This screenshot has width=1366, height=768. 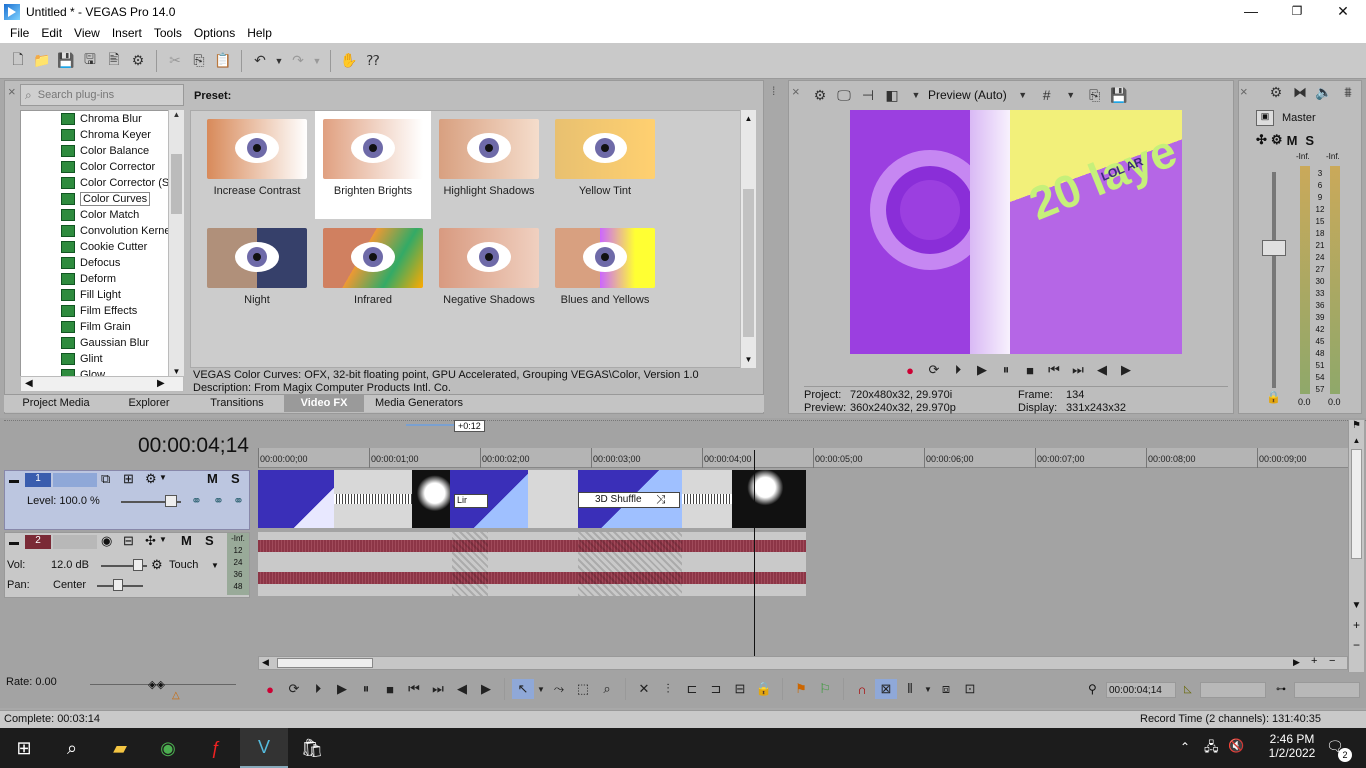 What do you see at coordinates (844, 95) in the screenshot?
I see `external-monitor-icon: 🖵` at bounding box center [844, 95].